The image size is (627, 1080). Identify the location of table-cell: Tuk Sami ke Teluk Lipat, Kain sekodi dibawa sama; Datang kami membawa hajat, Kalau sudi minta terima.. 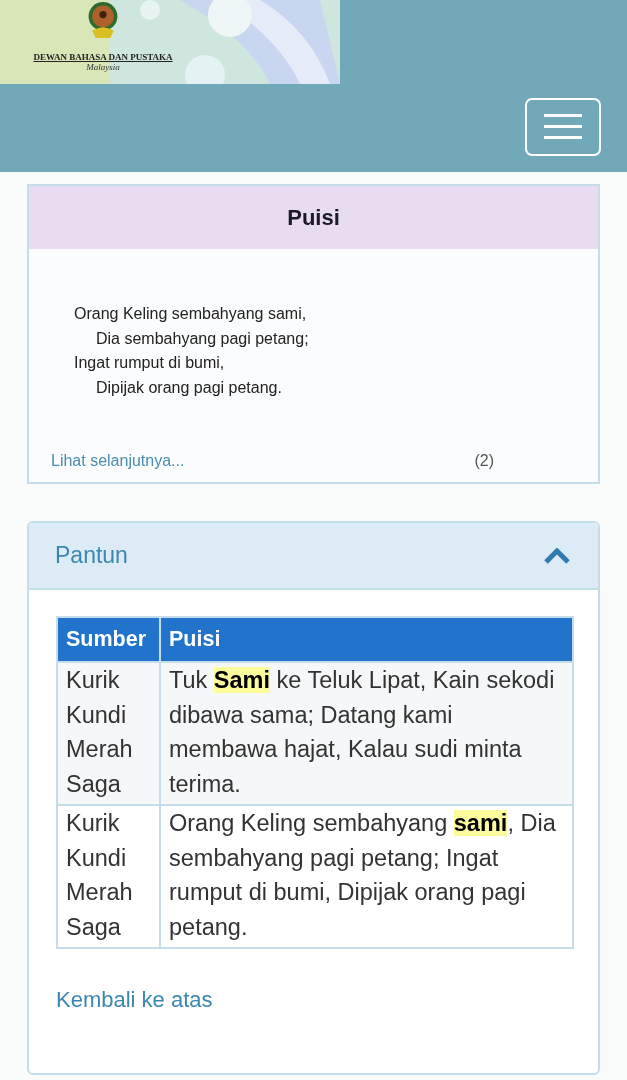
(366, 733).